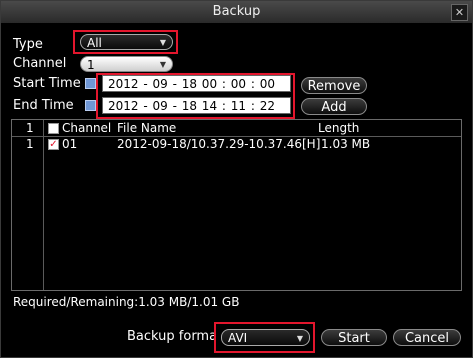 The height and width of the screenshot is (358, 473). I want to click on add-button: Add, so click(334, 106).